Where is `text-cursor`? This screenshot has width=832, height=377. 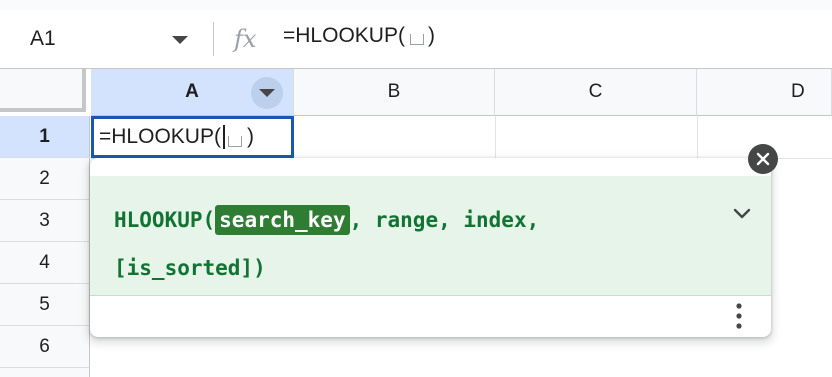 text-cursor is located at coordinates (223, 137).